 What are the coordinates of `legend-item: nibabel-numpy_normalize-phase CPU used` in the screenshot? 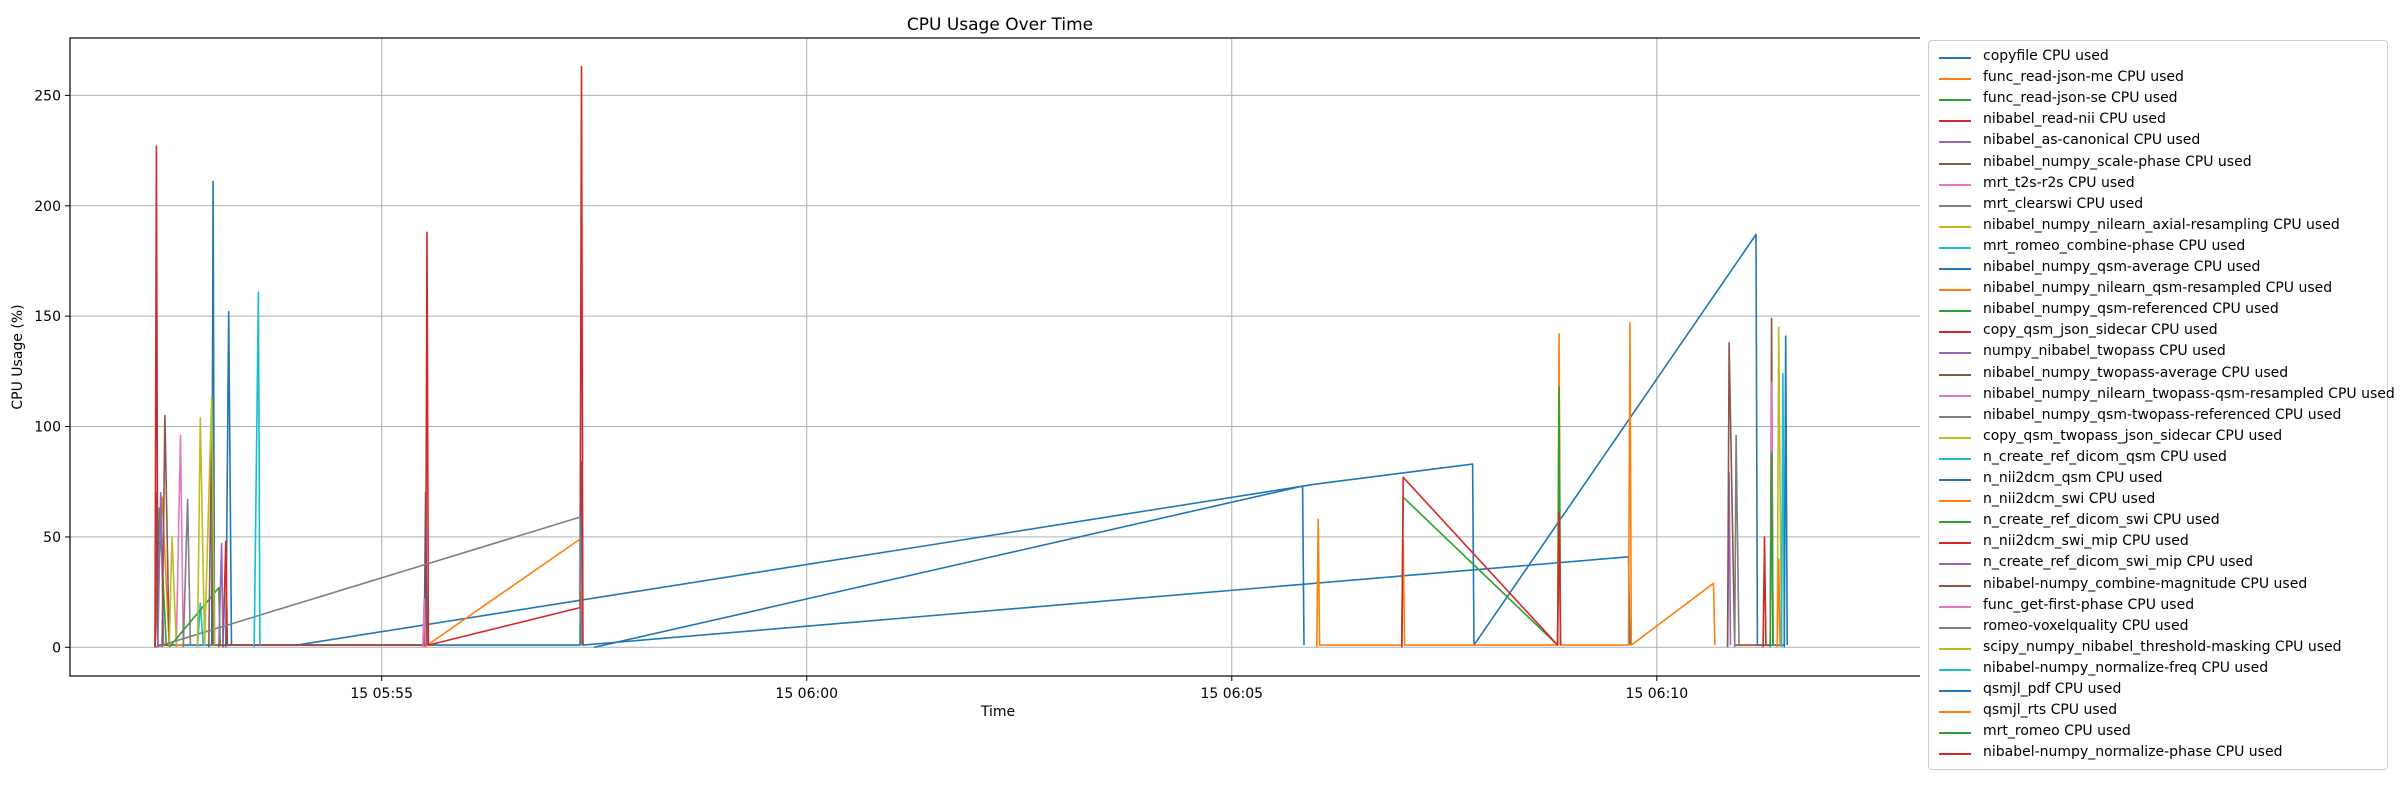 It's located at (2158, 753).